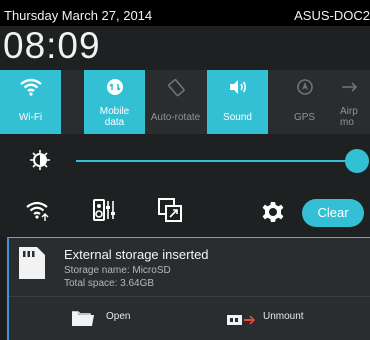  I want to click on notification-divider, so click(189, 296).